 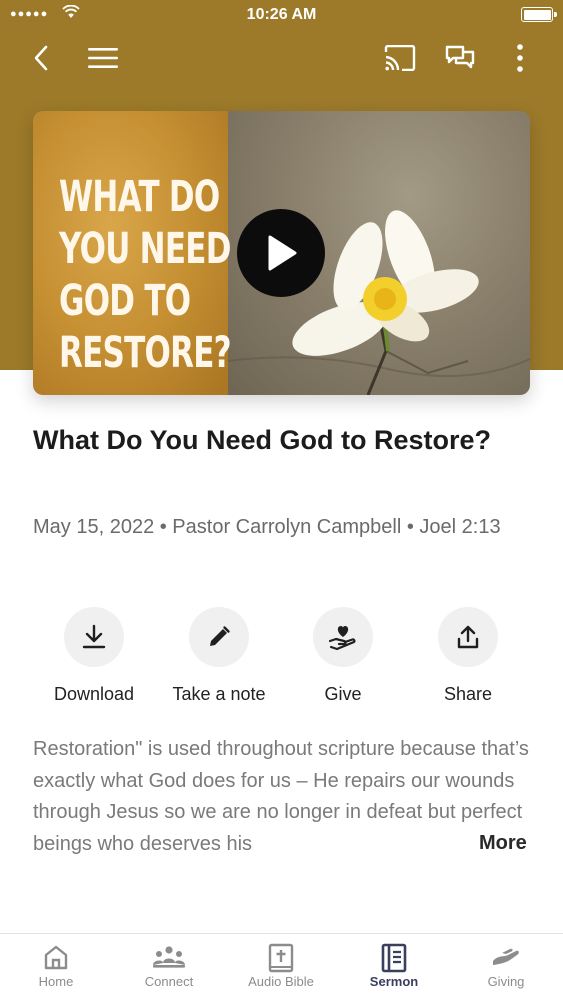 What do you see at coordinates (342, 638) in the screenshot?
I see `heart-hand-icon` at bounding box center [342, 638].